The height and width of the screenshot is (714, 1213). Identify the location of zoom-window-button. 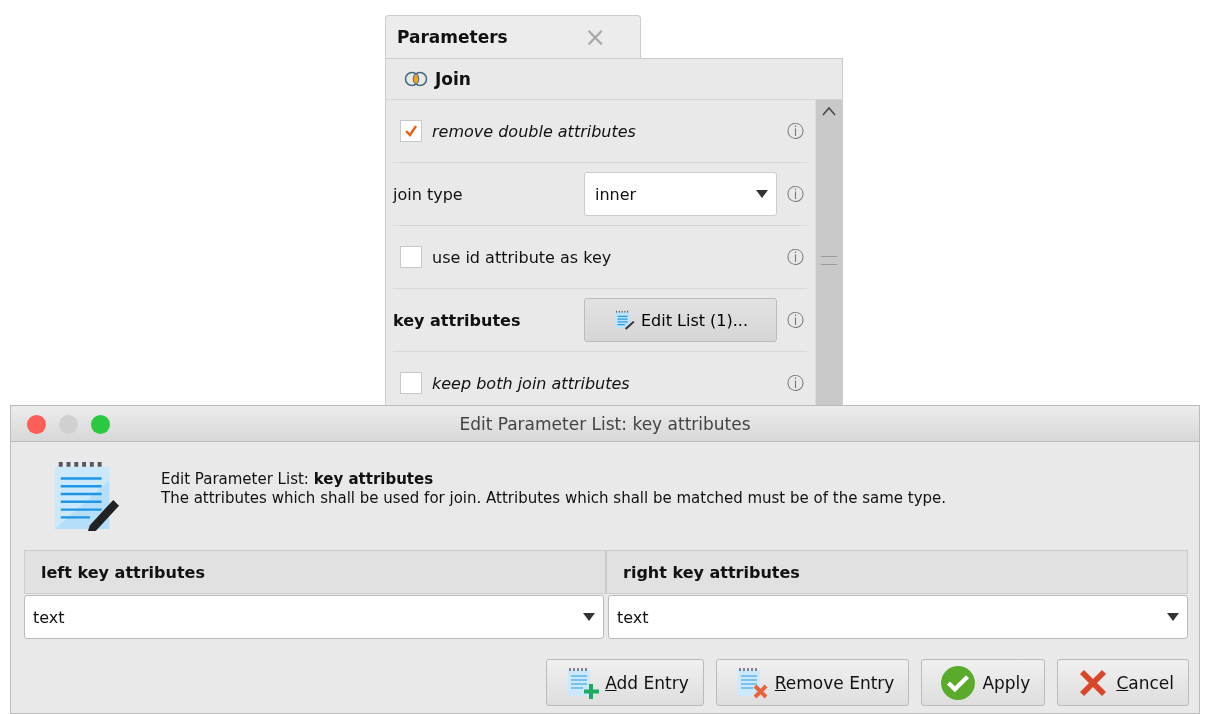
(100, 424).